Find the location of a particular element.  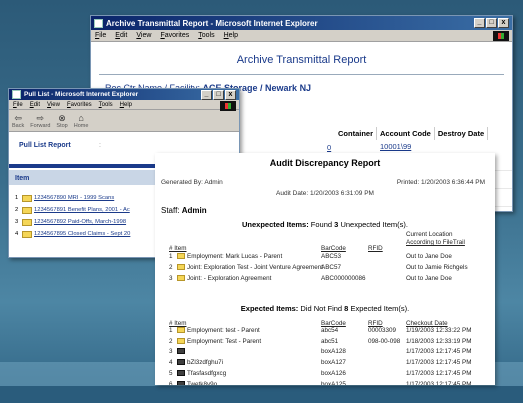

list-item: 1 1234567890 MRI - 1999 Scans is located at coordinates (72, 198).